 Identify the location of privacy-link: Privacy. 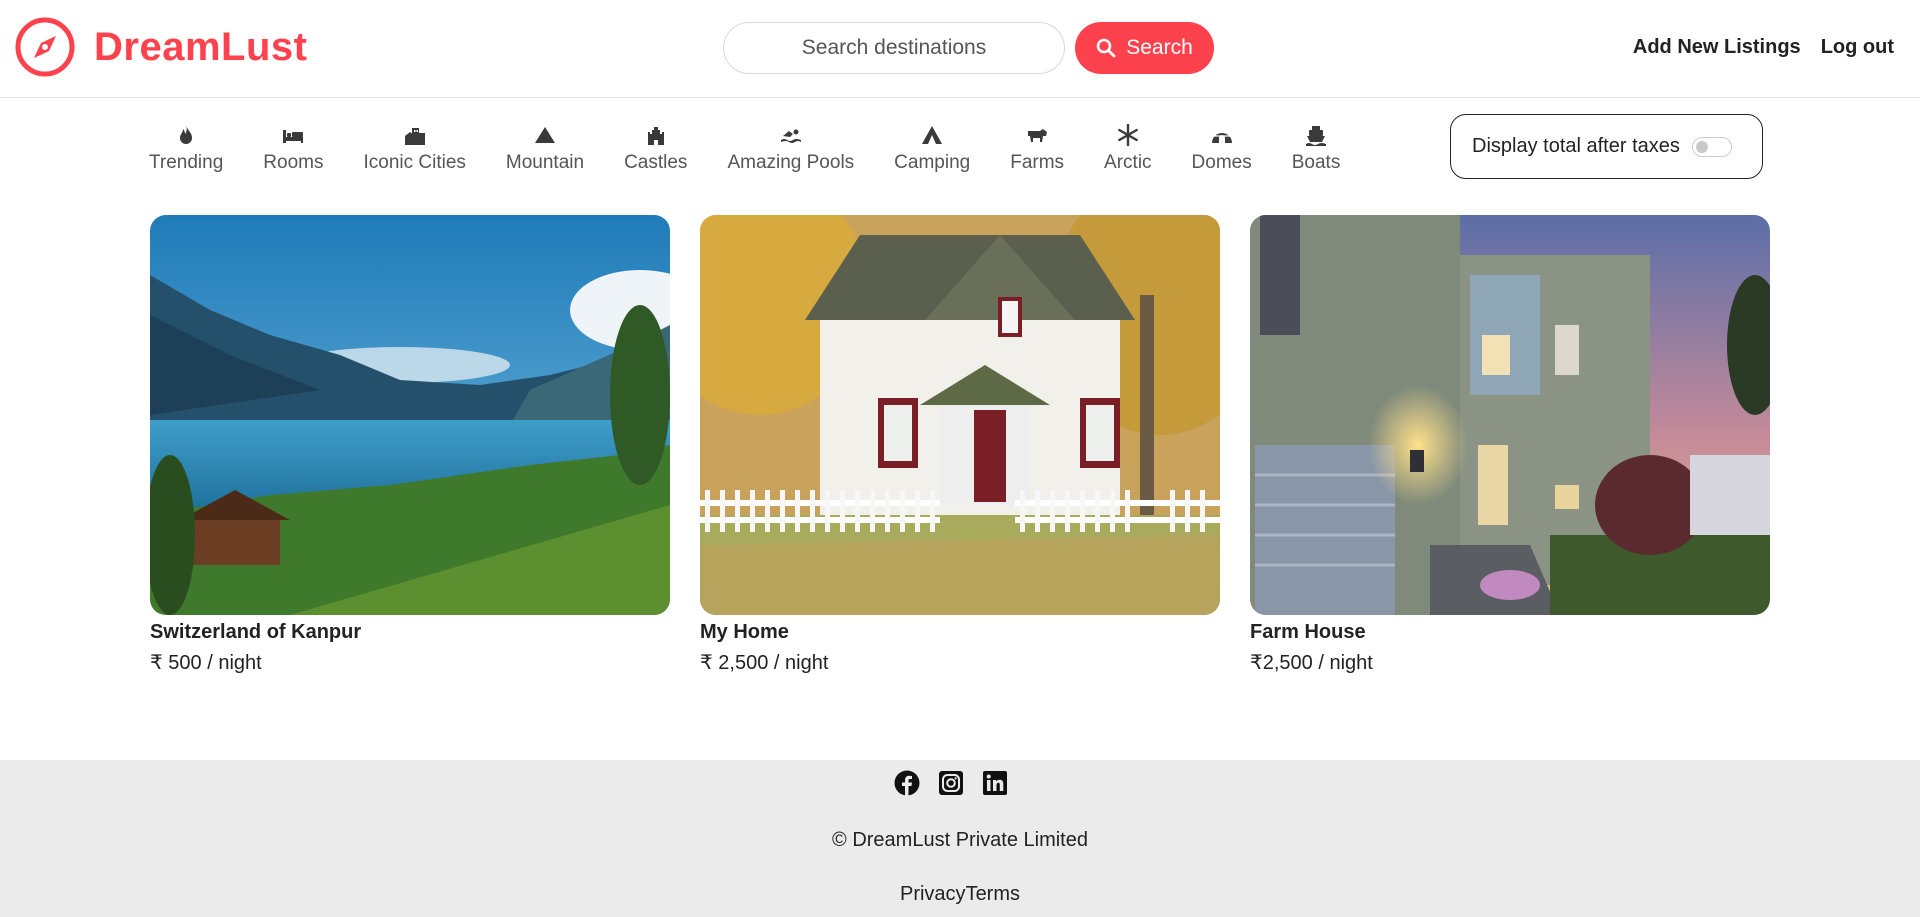
(933, 894).